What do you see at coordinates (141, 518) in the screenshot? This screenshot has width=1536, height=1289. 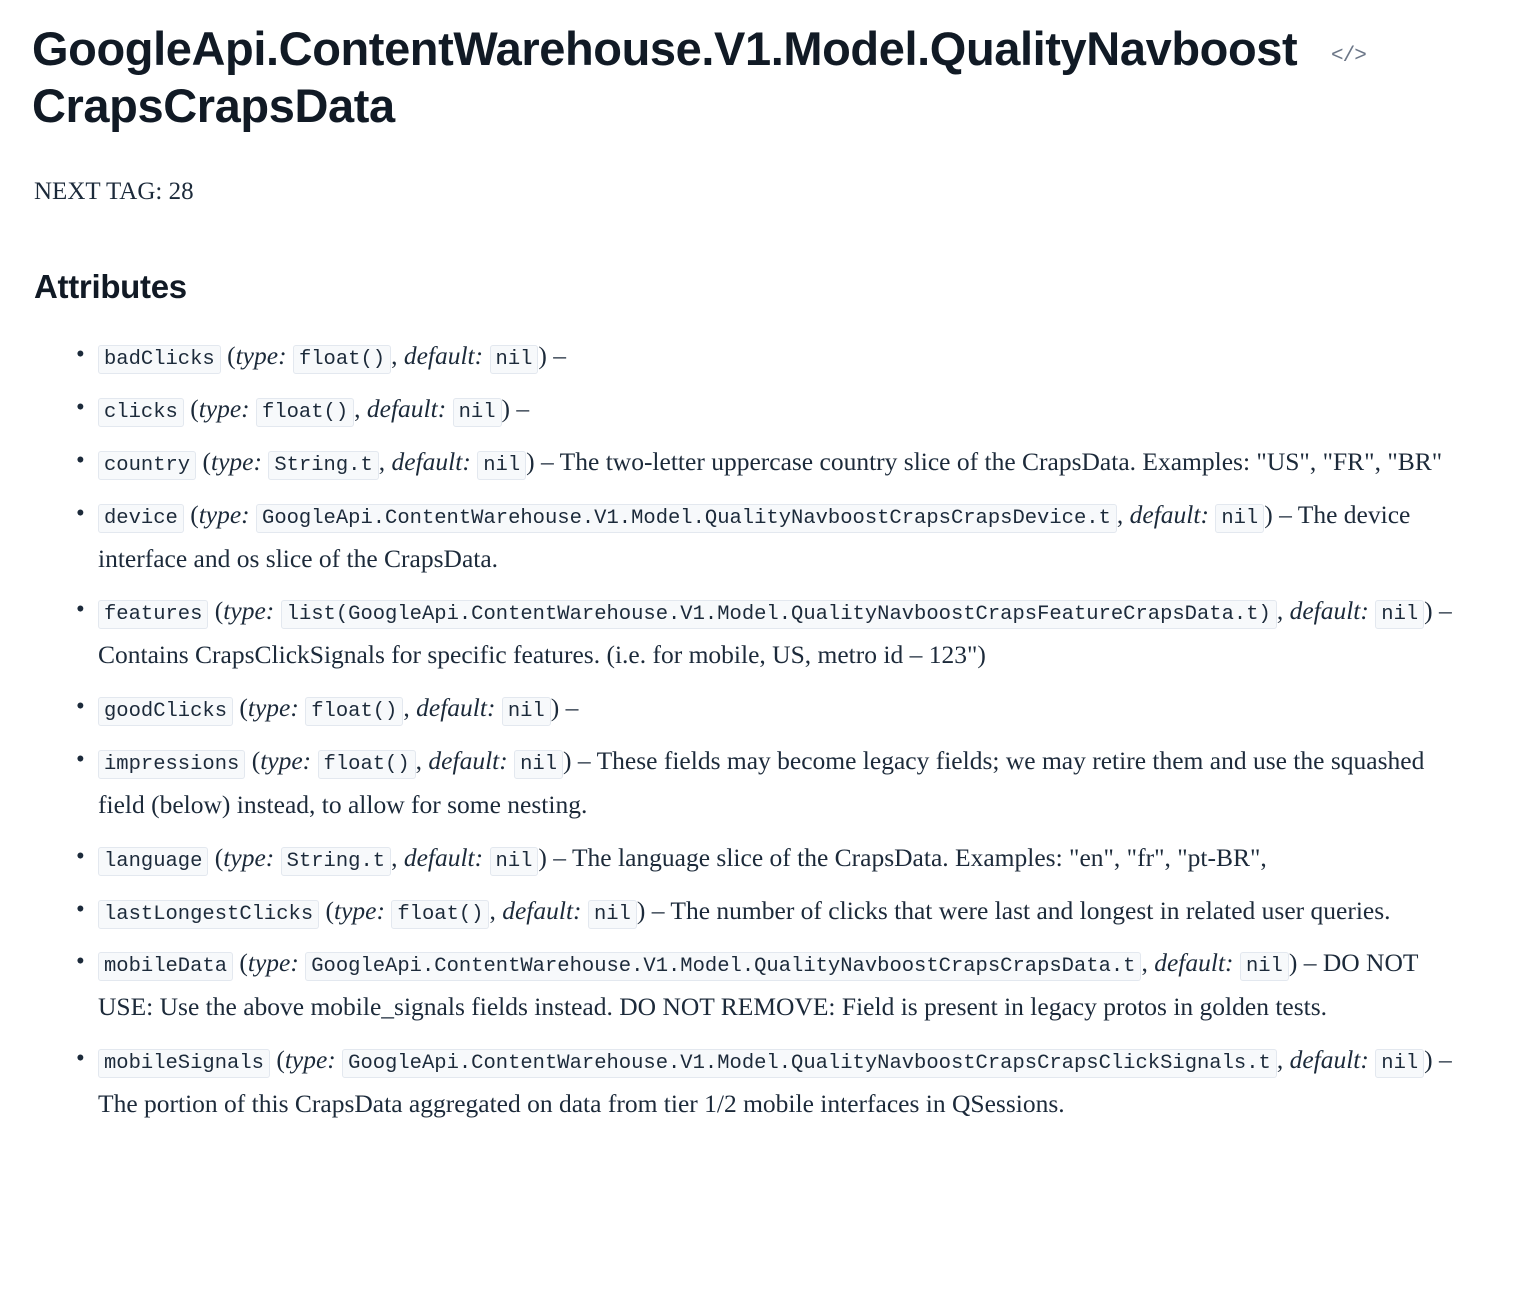 I see `attribute-name: device` at bounding box center [141, 518].